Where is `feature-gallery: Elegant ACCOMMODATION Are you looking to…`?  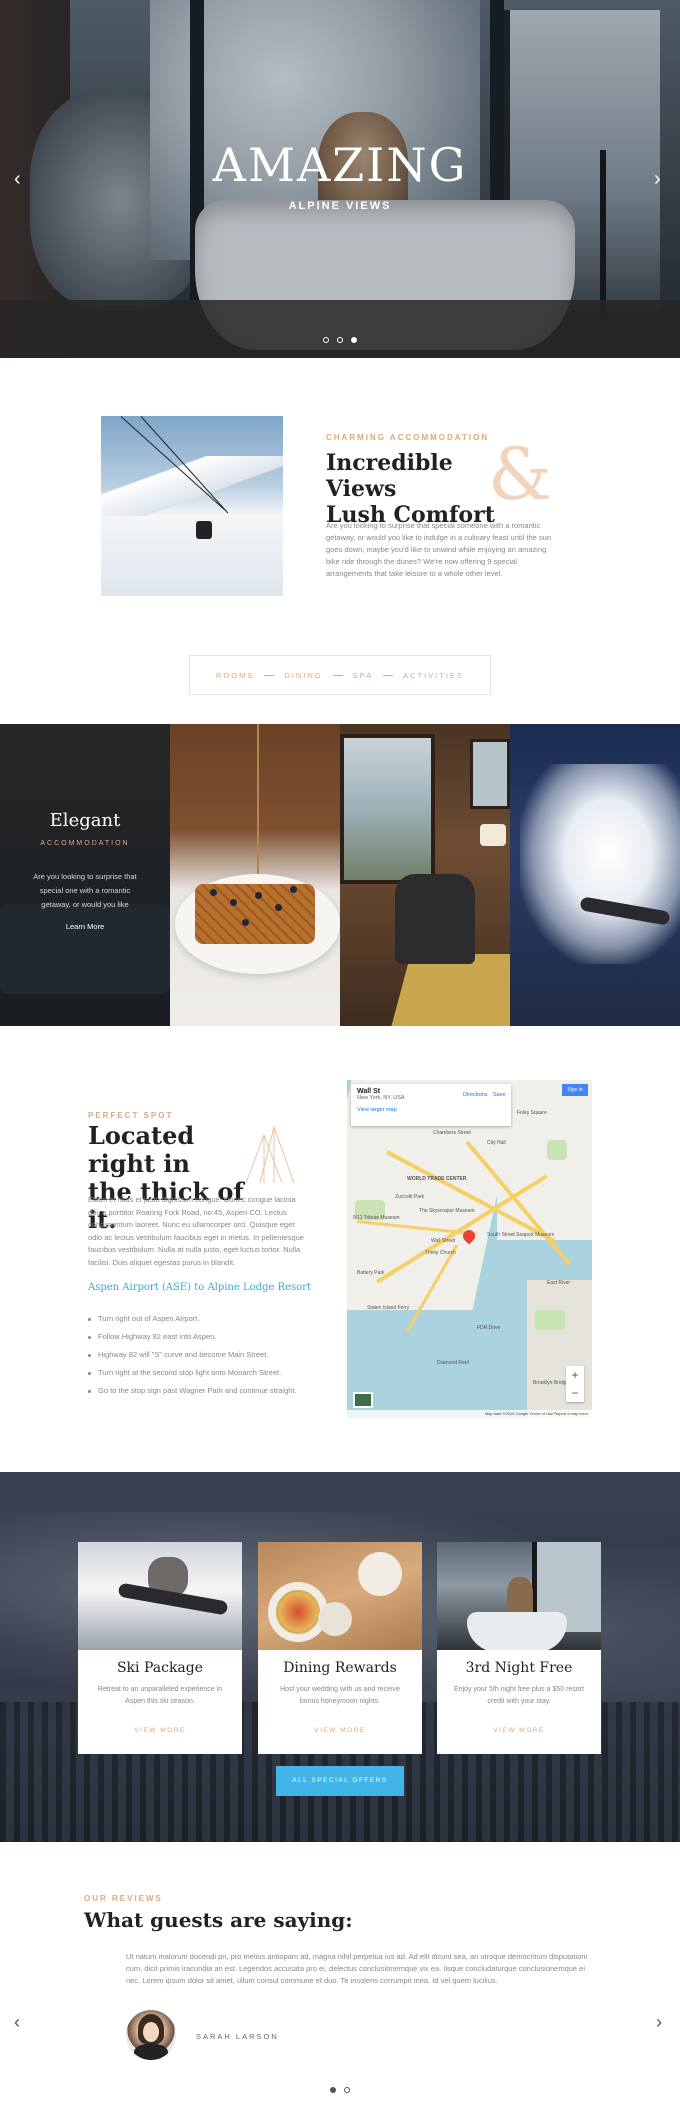
feature-gallery: Elegant ACCOMMODATION Are you looking to… is located at coordinates (340, 875).